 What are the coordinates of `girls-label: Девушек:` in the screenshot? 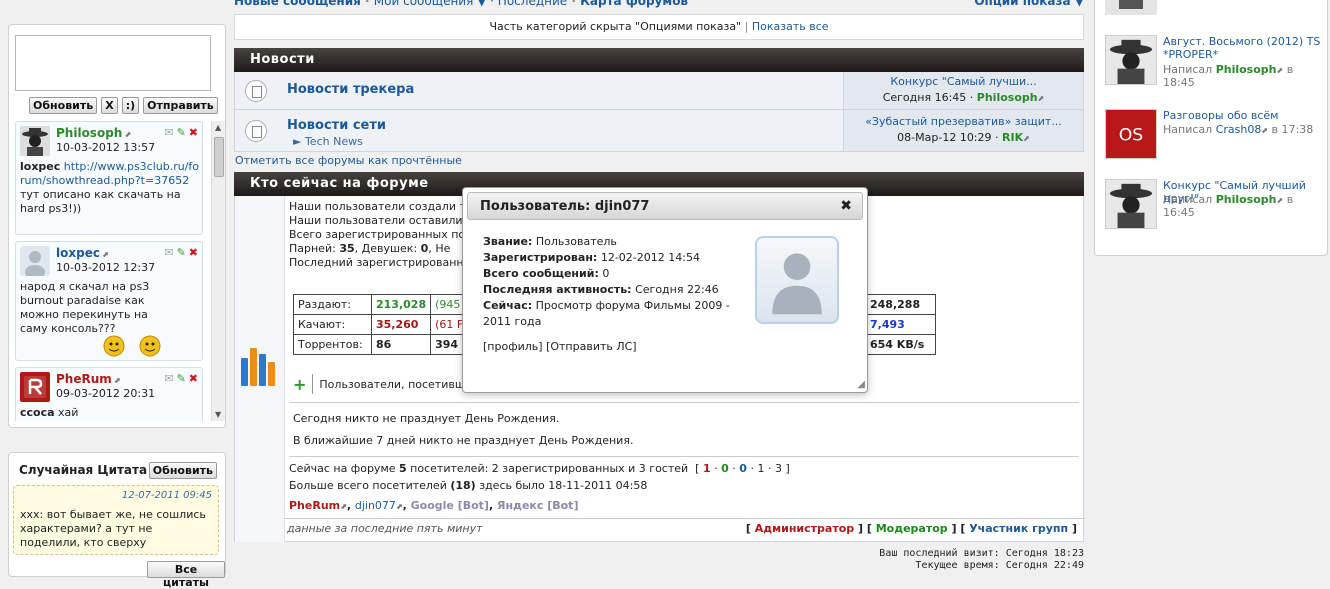 It's located at (389, 248).